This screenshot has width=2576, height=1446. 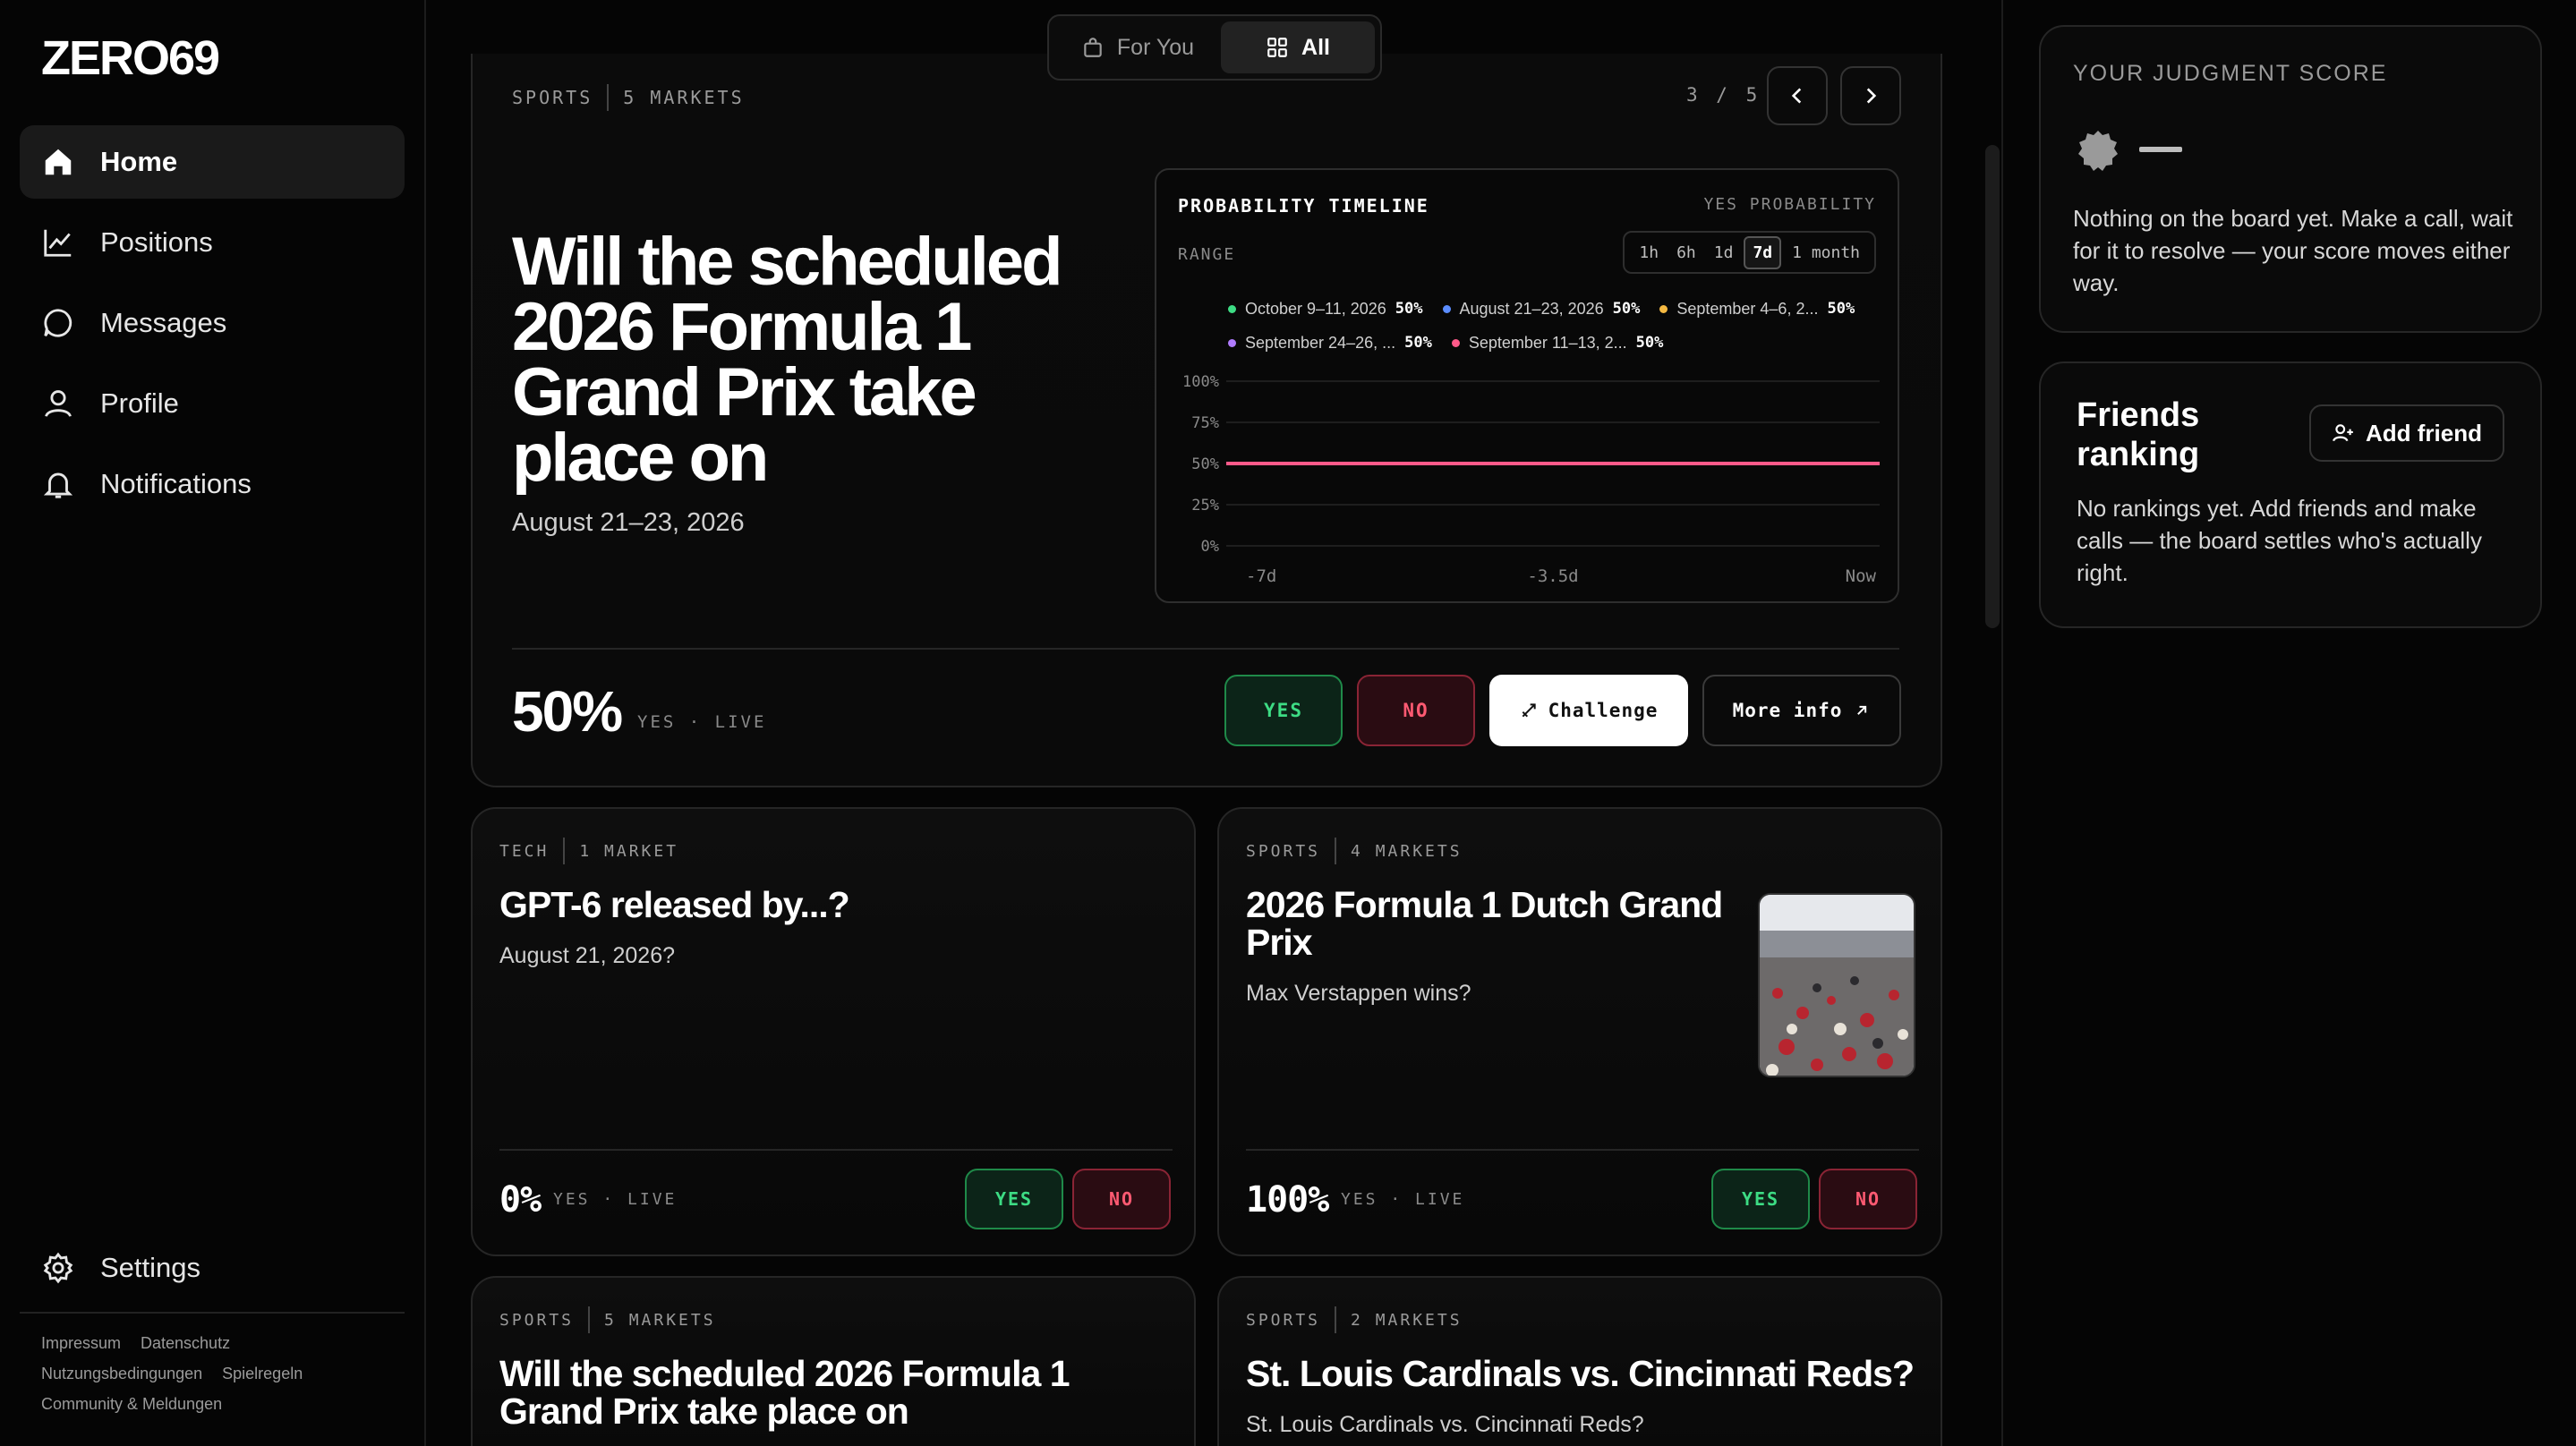 I want to click on app-logo: ZERO69, so click(x=130, y=58).